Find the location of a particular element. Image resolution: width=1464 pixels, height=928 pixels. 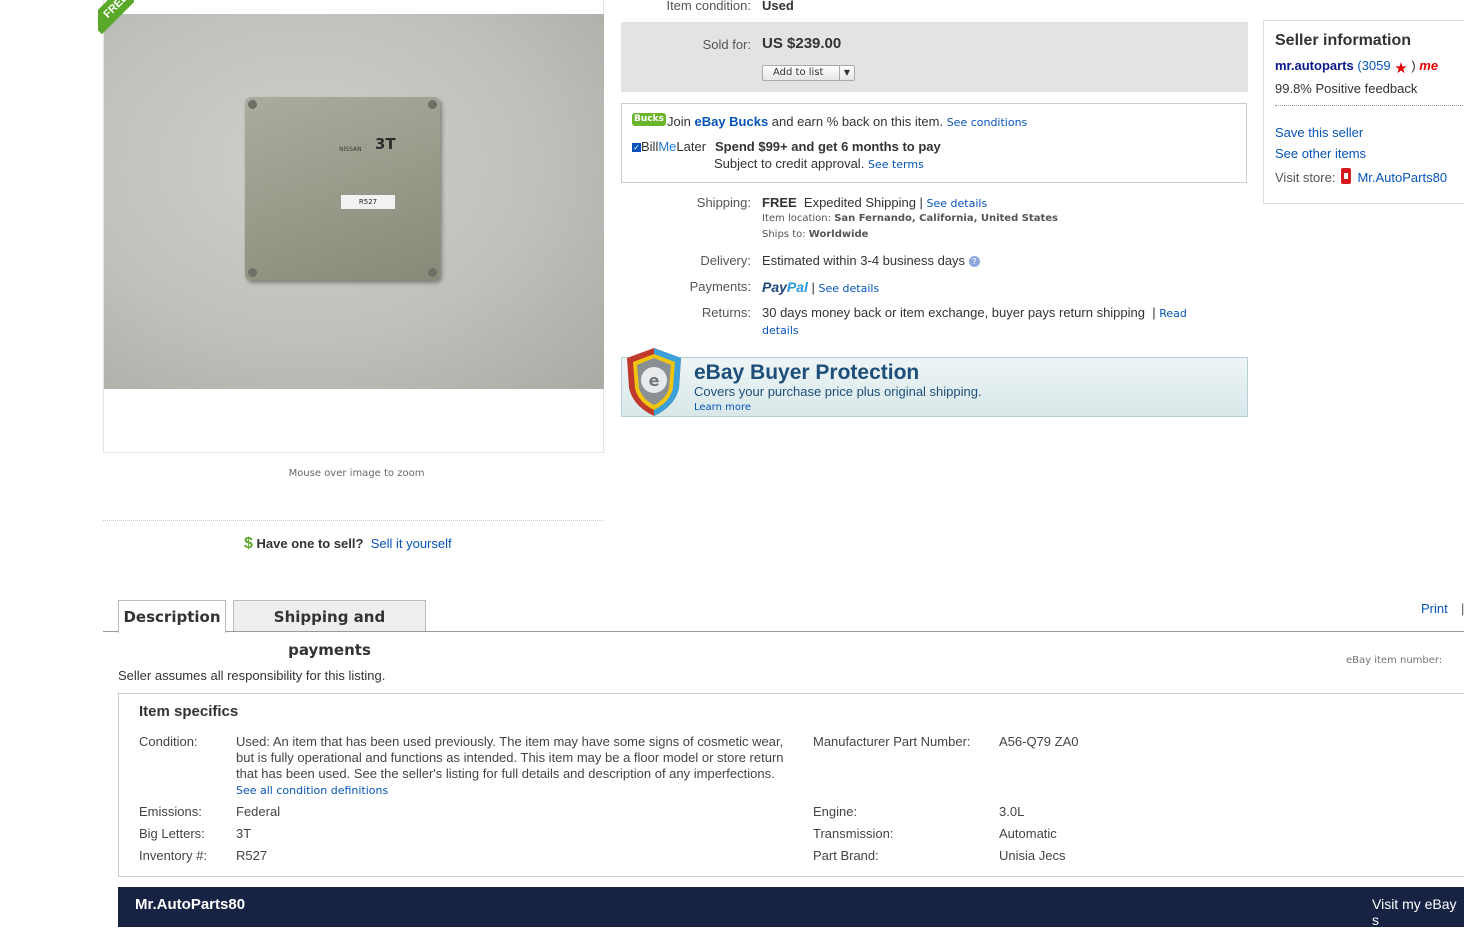

seller-name-link: mr.autoparts is located at coordinates (1314, 65).